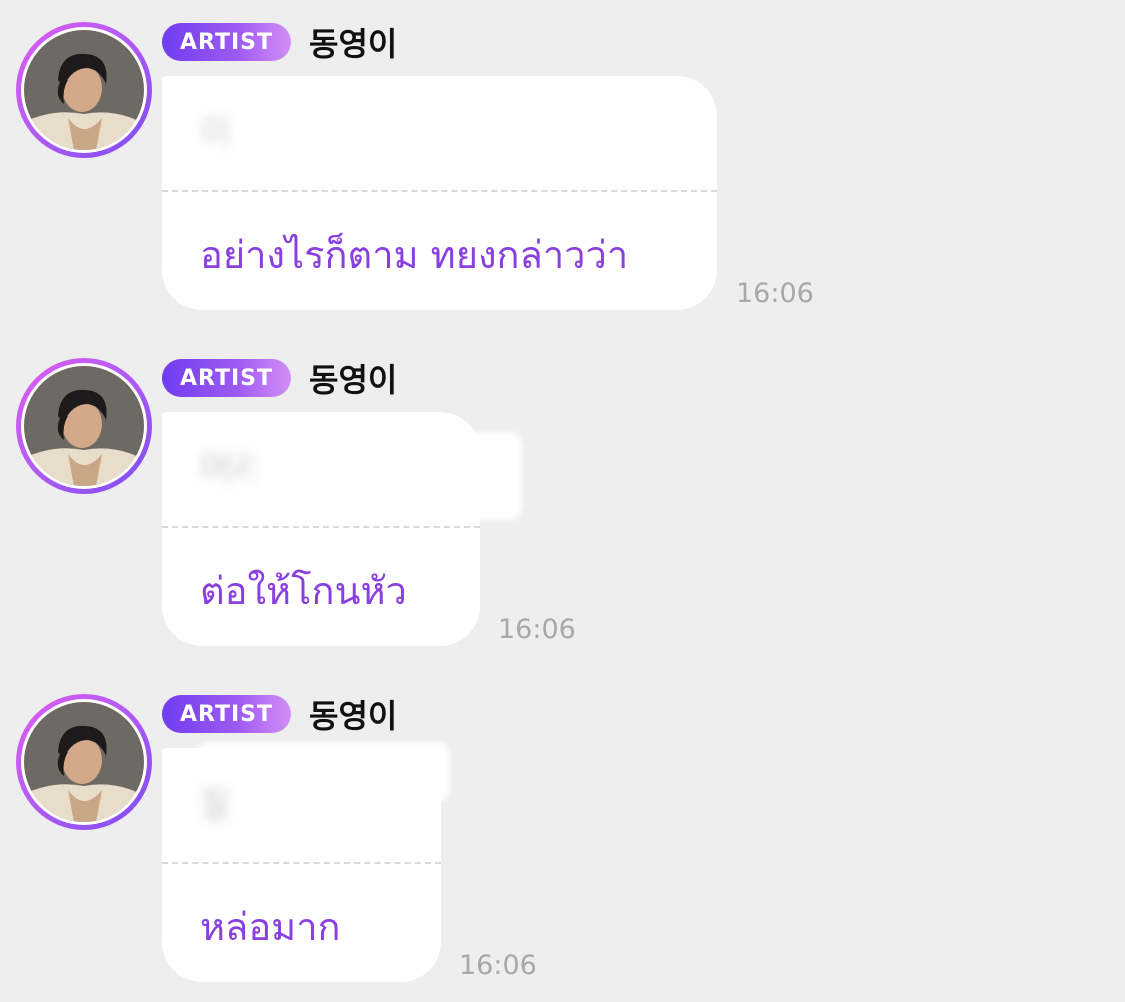 This screenshot has height=1002, width=1125. What do you see at coordinates (217, 133) in the screenshot?
I see `original-message-text: 이` at bounding box center [217, 133].